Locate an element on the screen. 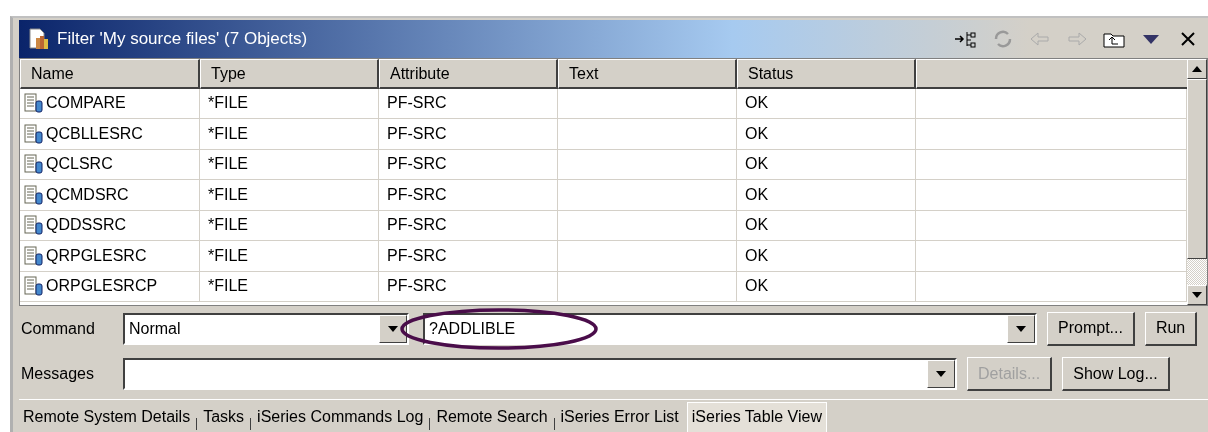  view-tab: iSeries Error List is located at coordinates (619, 417).